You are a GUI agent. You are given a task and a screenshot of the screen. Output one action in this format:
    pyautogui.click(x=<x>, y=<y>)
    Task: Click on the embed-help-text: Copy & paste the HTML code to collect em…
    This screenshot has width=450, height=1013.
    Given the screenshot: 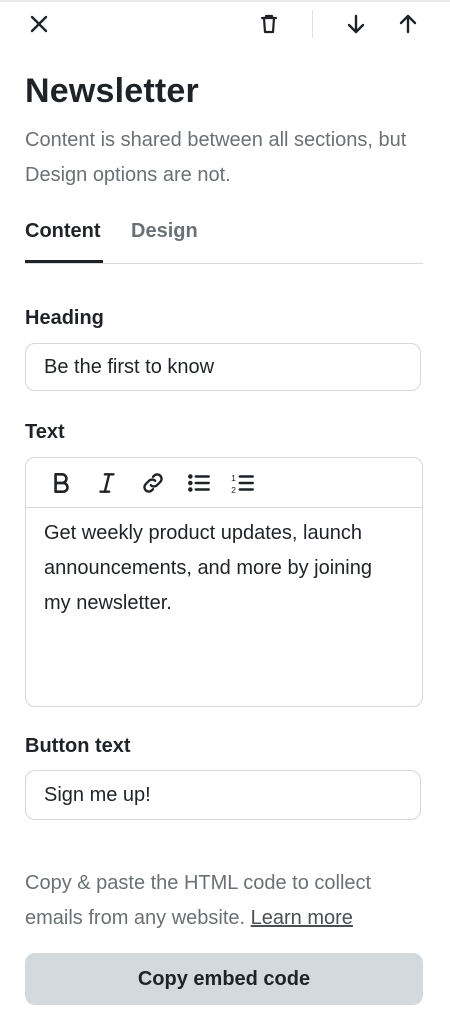 What is the action you would take?
    pyautogui.click(x=225, y=901)
    